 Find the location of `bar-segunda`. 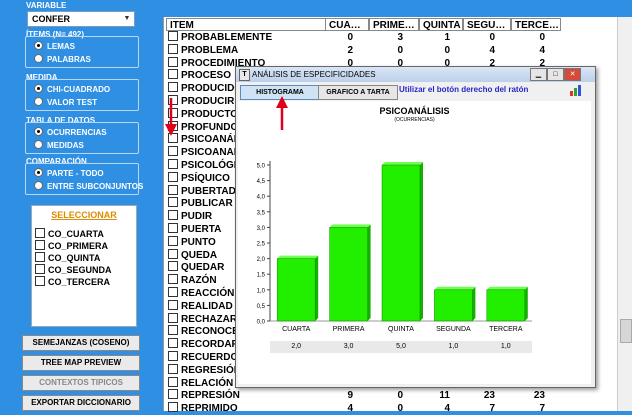

bar-segunda is located at coordinates (453, 305).